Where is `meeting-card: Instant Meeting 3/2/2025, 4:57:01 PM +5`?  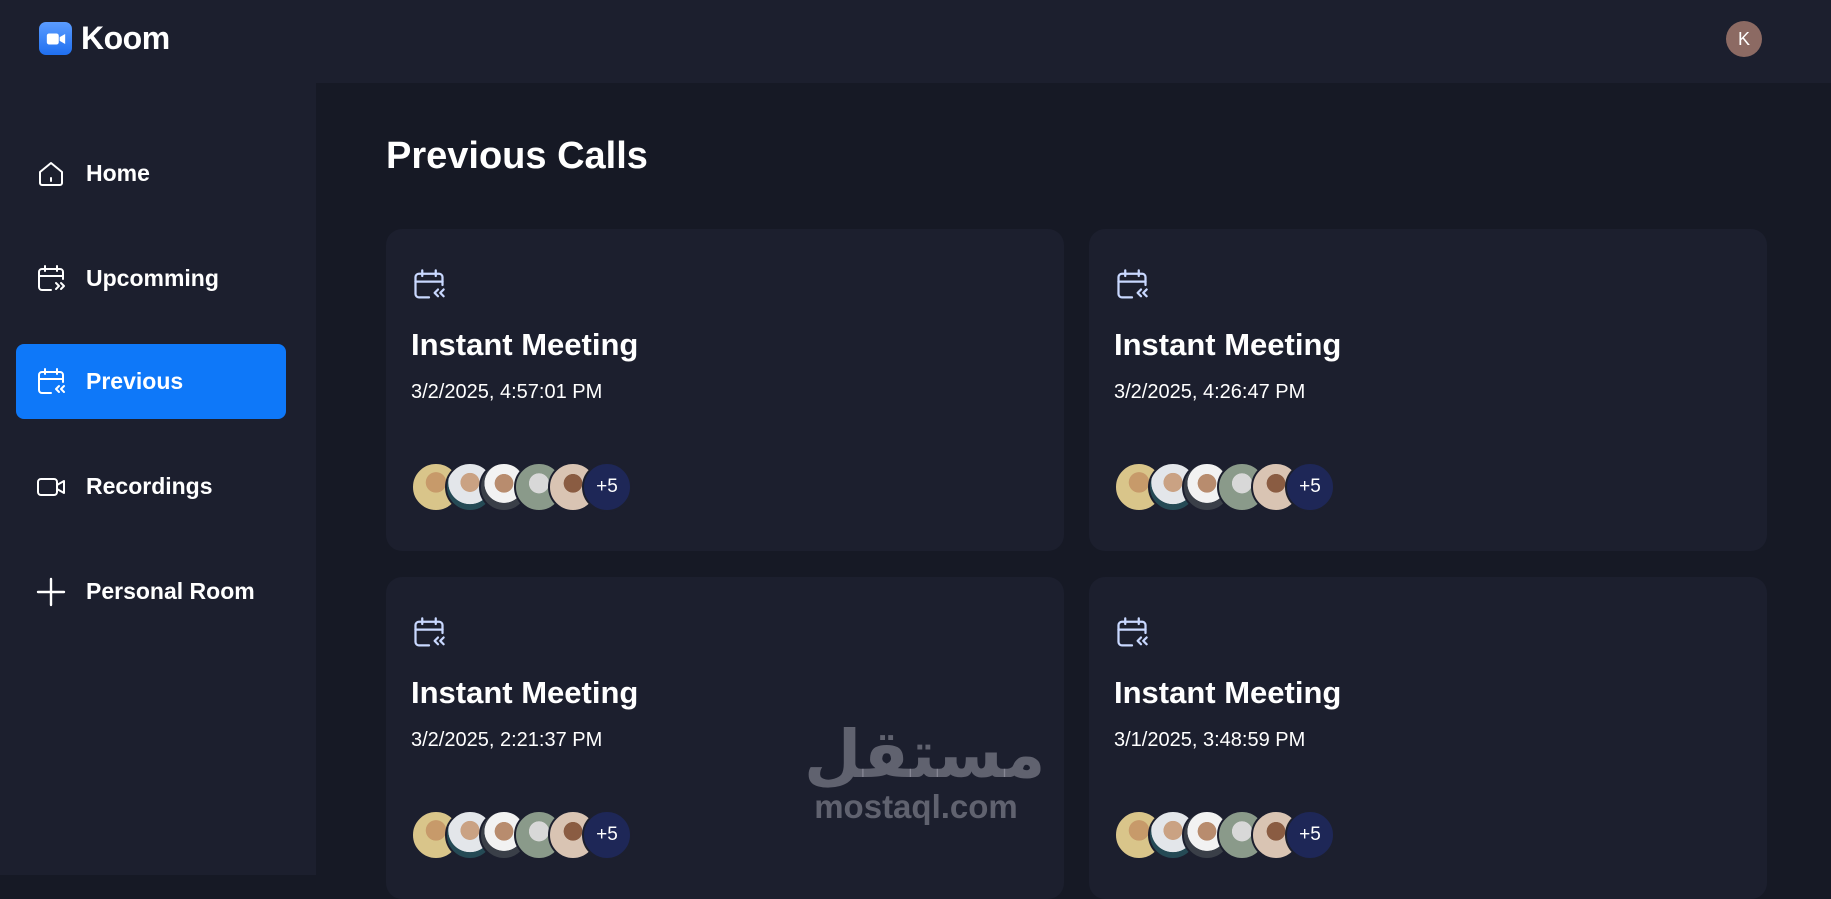
meeting-card: Instant Meeting 3/2/2025, 4:57:01 PM +5 is located at coordinates (725, 390).